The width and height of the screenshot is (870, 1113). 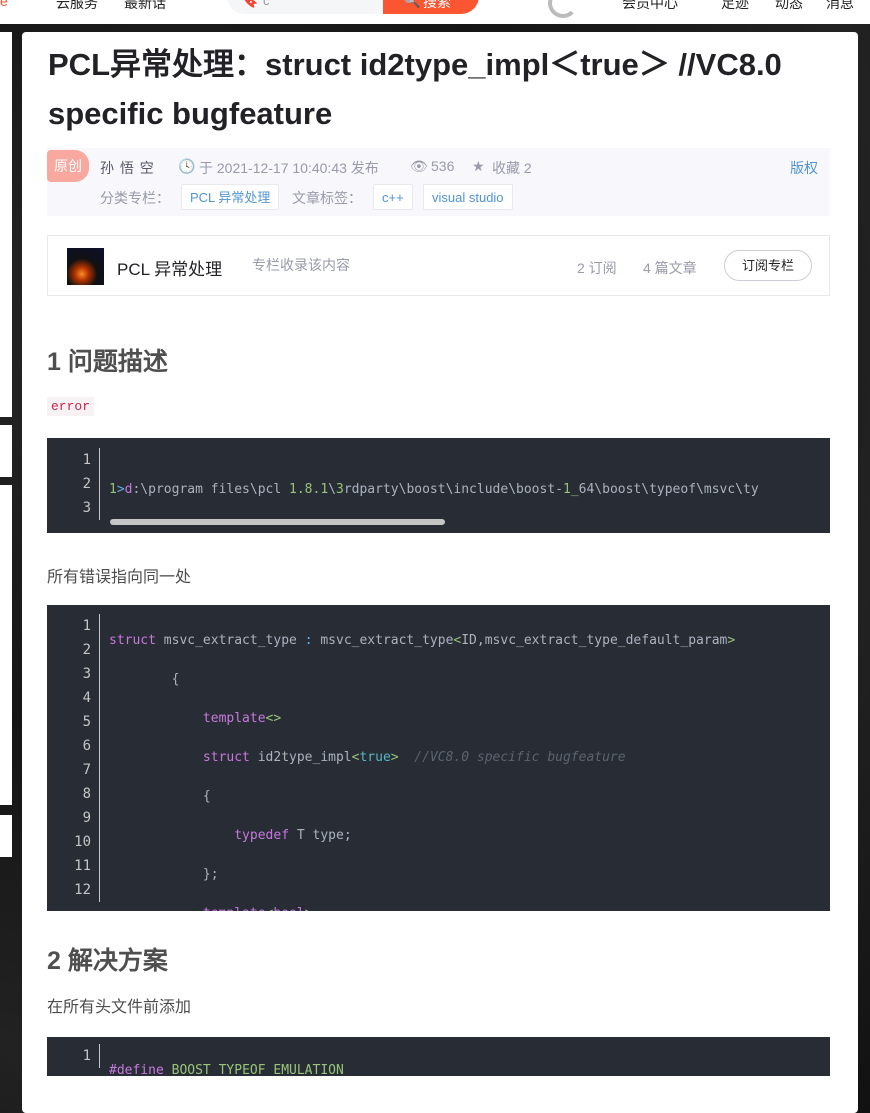 I want to click on category-tag: PCL 异常处理, so click(x=230, y=197).